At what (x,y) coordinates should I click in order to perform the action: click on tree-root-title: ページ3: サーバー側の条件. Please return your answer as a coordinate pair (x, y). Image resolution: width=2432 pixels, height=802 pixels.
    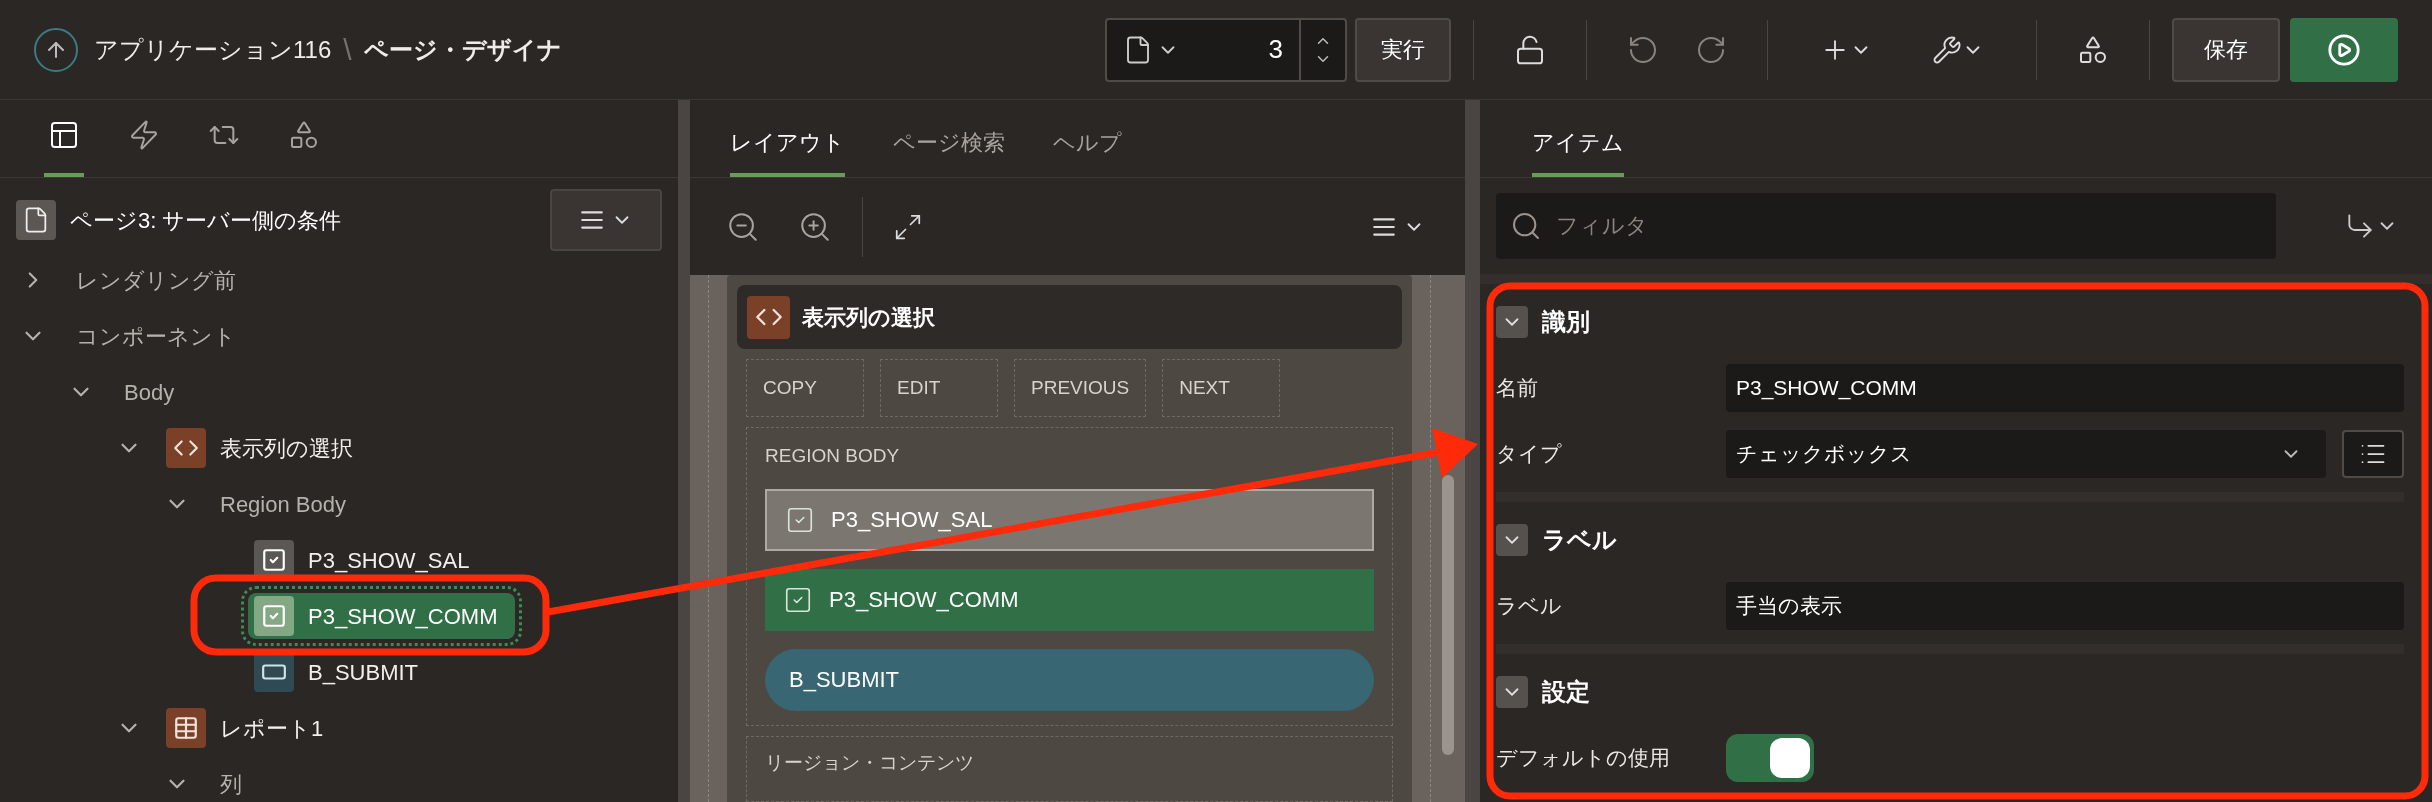
    Looking at the image, I should click on (206, 220).